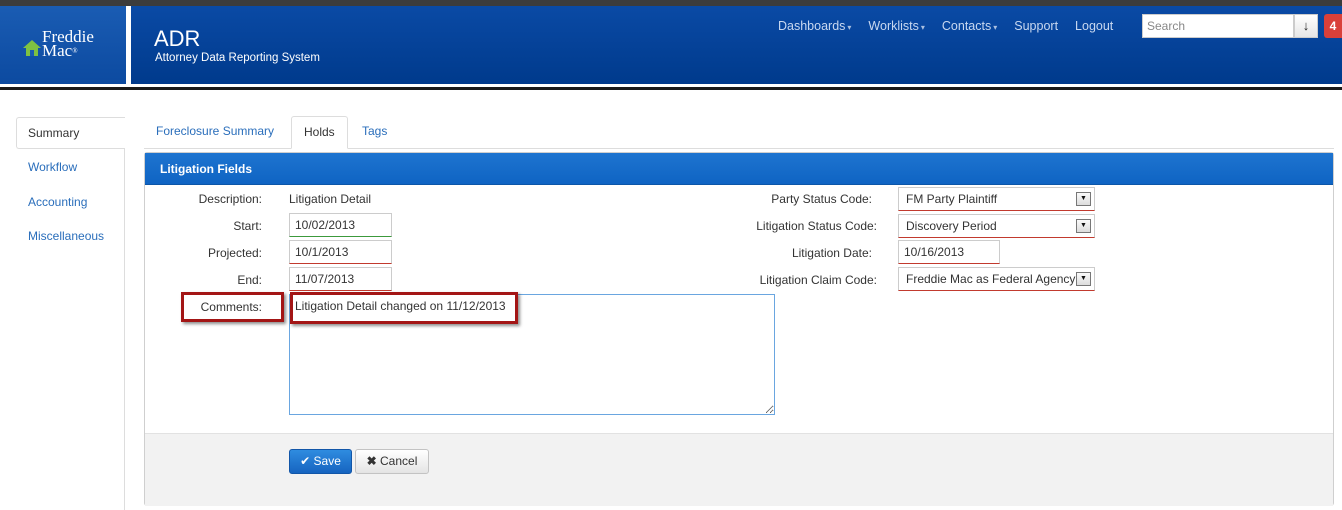 The image size is (1342, 510). I want to click on start-date-field, so click(340, 225).